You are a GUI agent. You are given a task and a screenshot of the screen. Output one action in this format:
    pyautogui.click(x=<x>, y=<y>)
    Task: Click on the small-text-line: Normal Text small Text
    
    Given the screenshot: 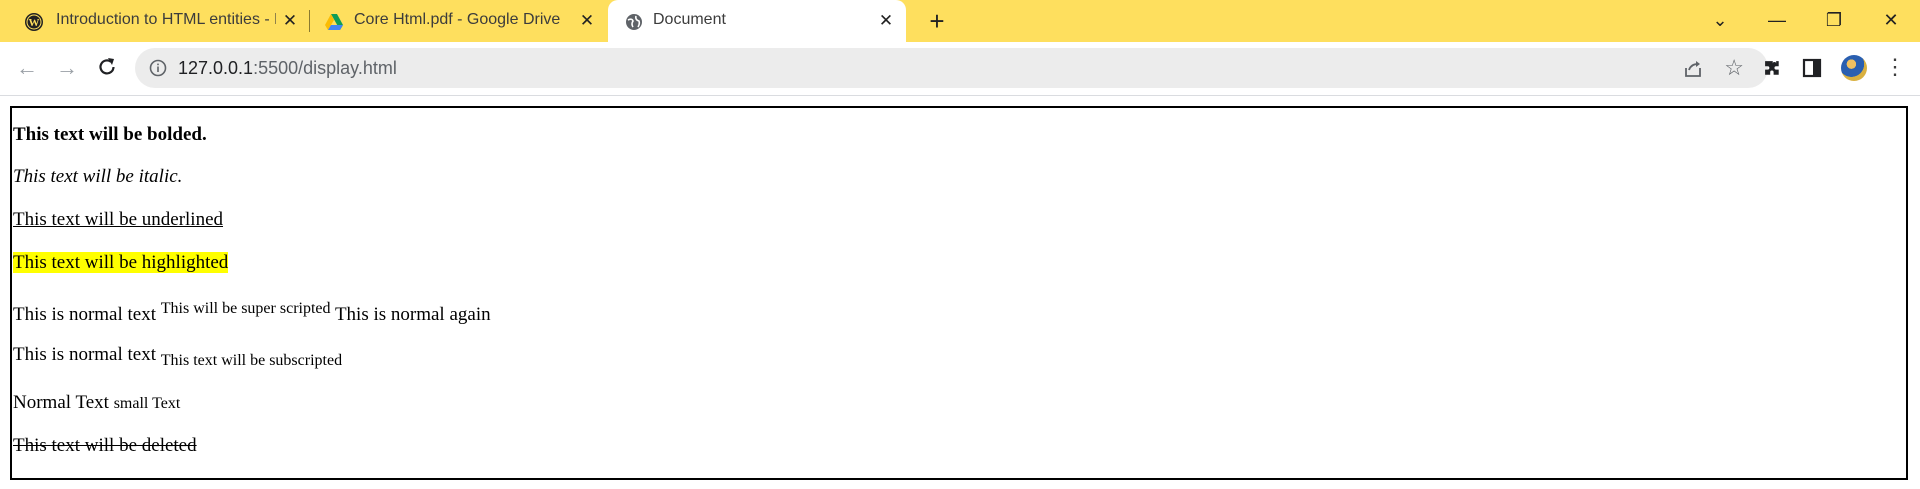 What is the action you would take?
    pyautogui.click(x=96, y=403)
    